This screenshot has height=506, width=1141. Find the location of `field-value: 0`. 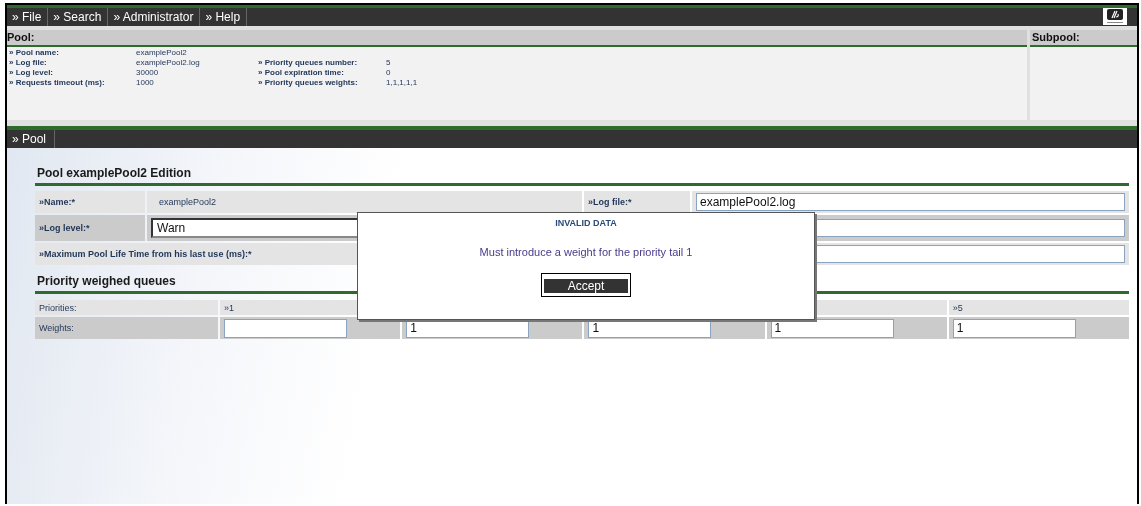

field-value: 0 is located at coordinates (389, 73).